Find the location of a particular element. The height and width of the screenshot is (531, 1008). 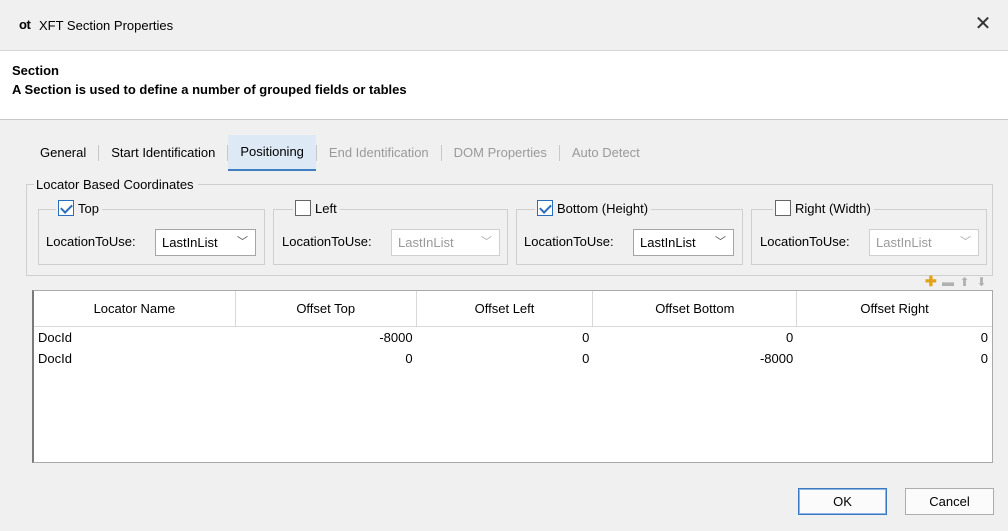

remove-icon: ▬ is located at coordinates (948, 282).